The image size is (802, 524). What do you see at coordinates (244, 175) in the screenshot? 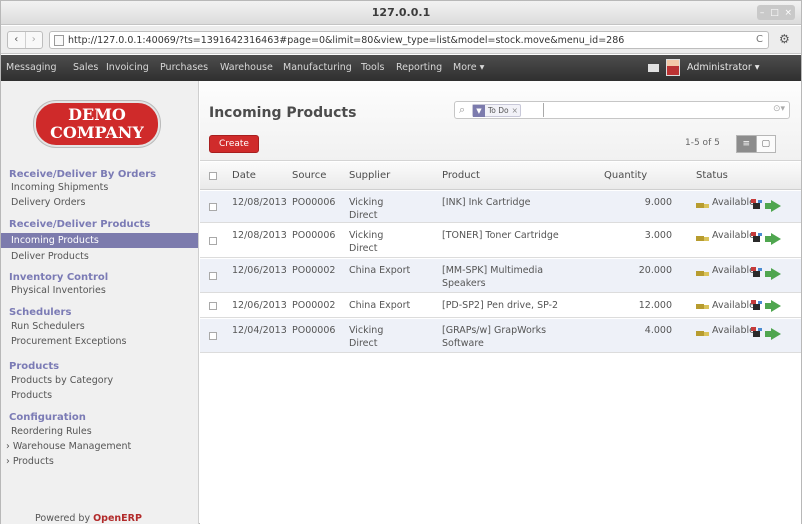
I see `column-date: Date` at bounding box center [244, 175].